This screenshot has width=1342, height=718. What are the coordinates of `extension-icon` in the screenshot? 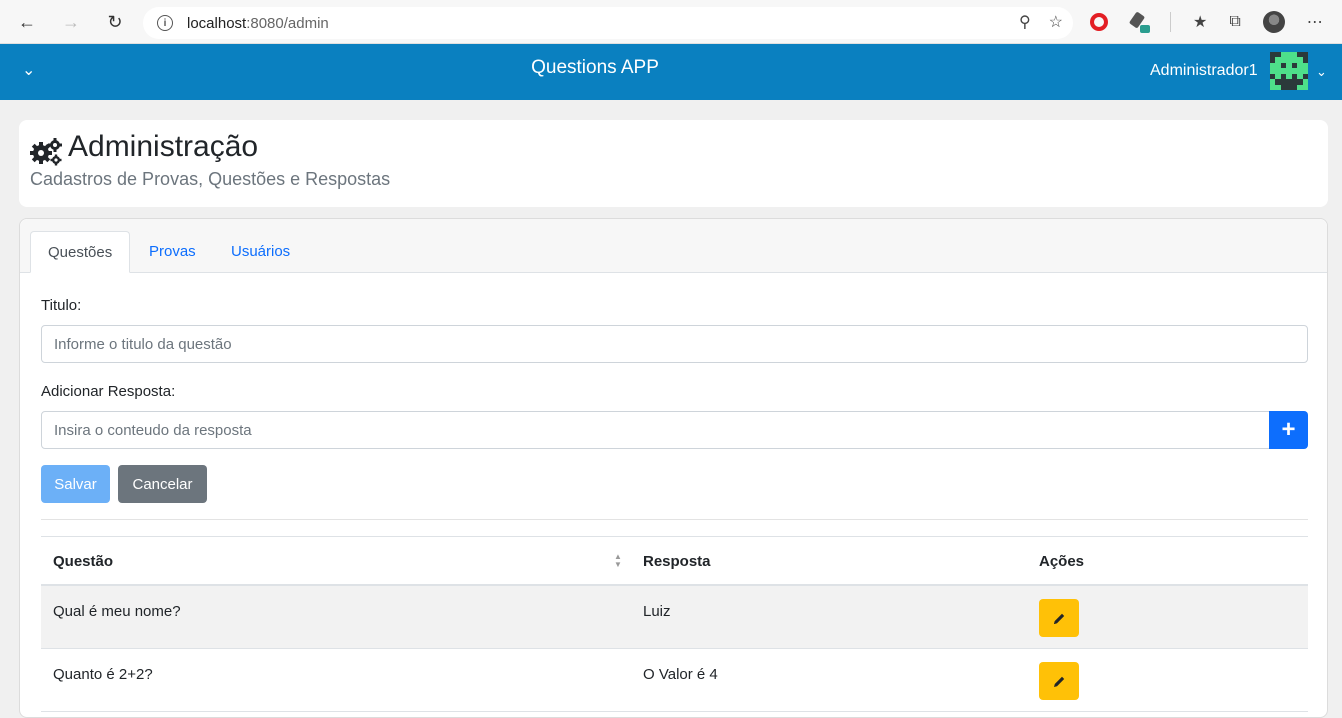 It's located at (1140, 23).